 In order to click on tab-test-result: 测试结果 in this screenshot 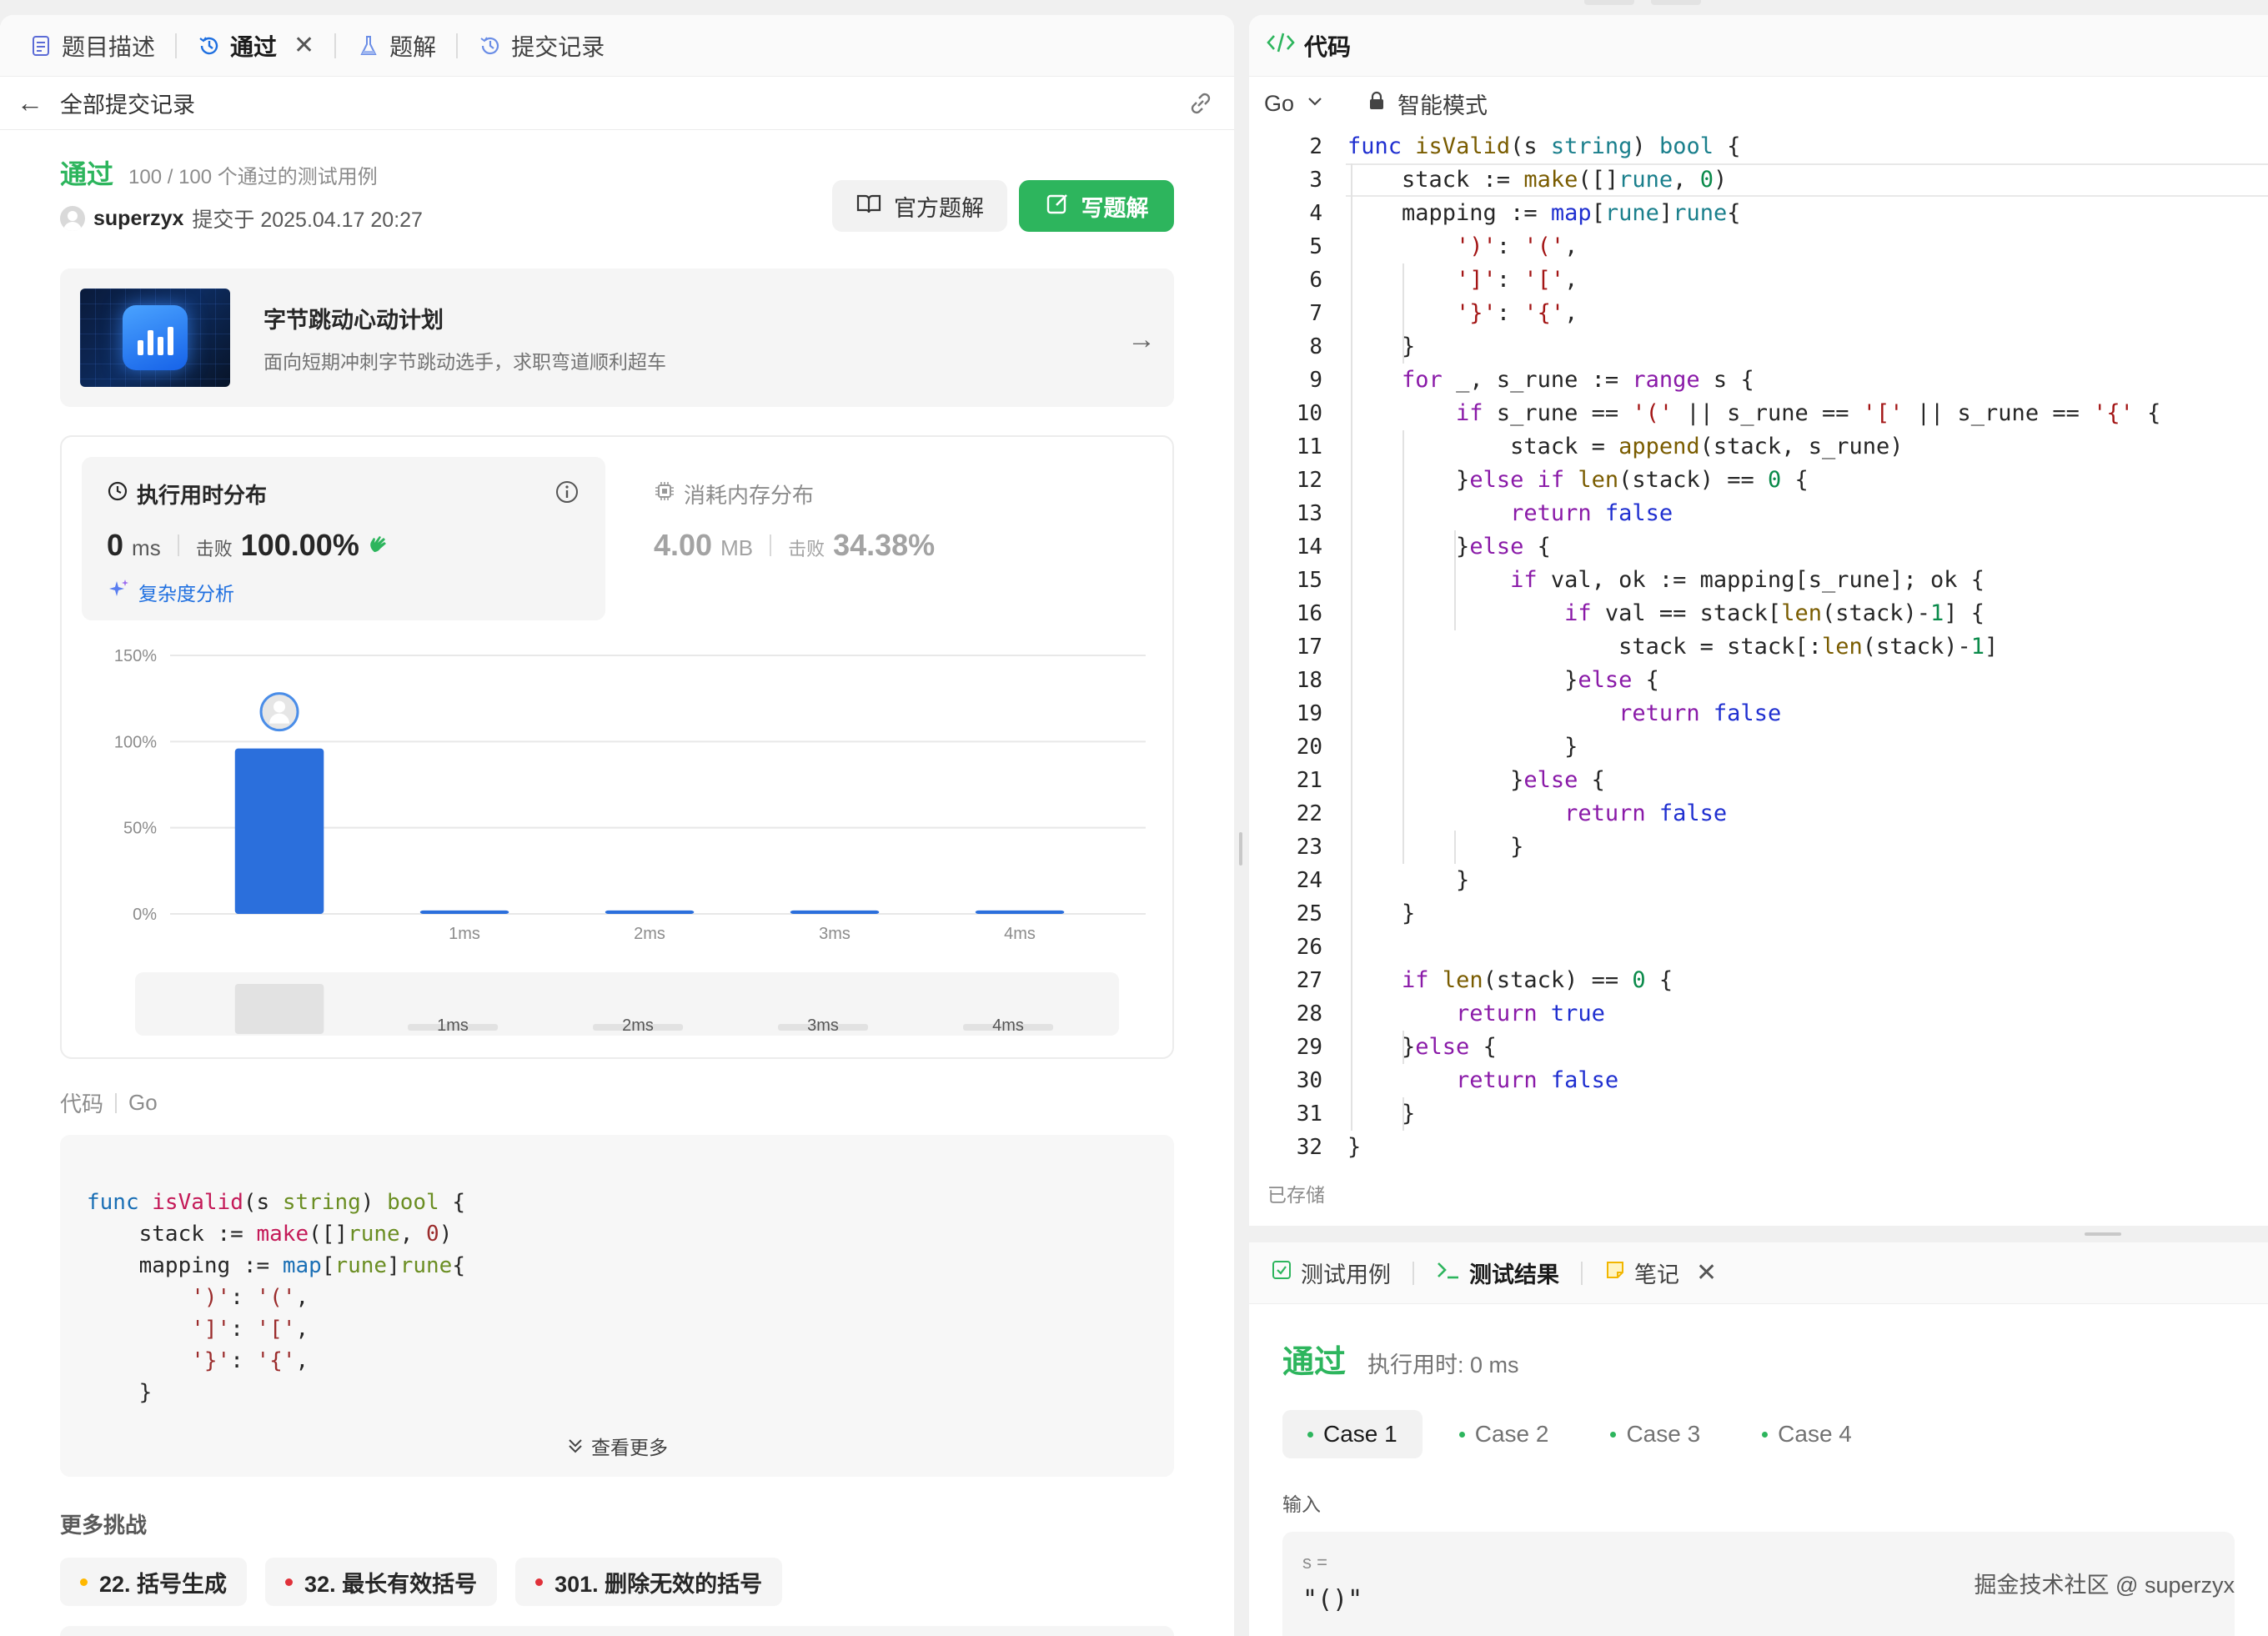, I will do `click(1497, 1273)`.